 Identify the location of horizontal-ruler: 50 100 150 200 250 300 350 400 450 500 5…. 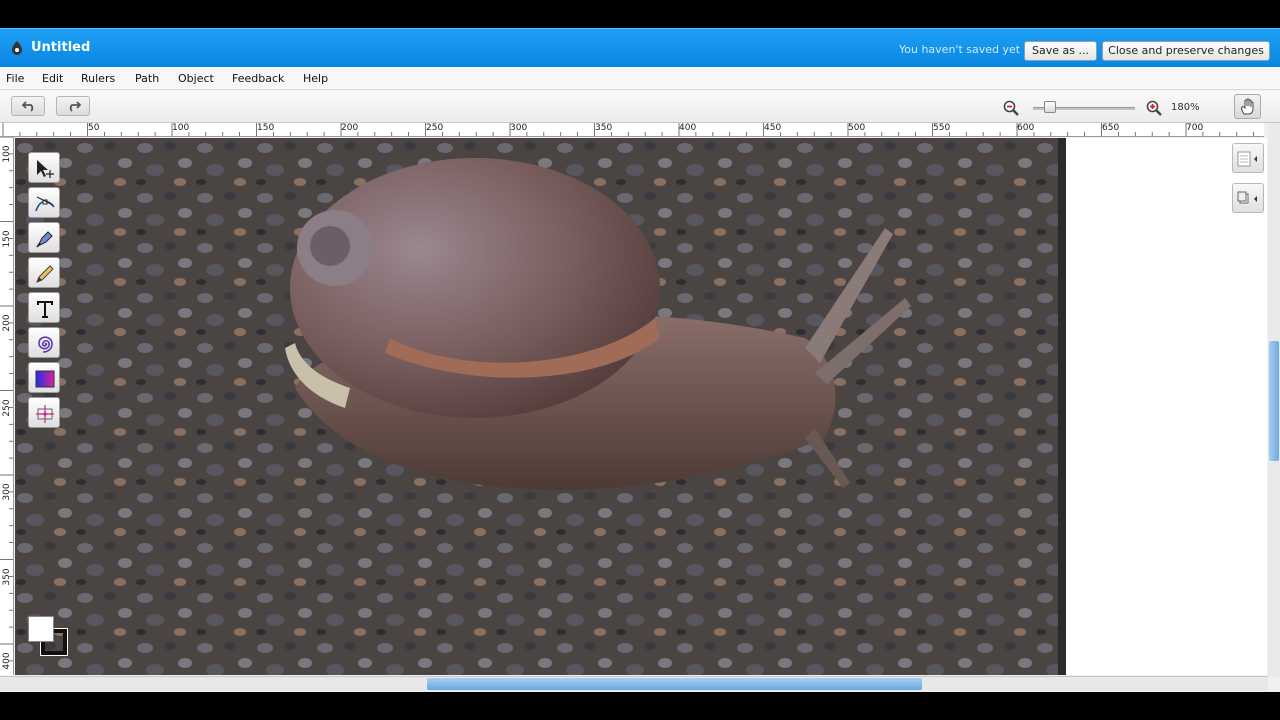
(632, 130).